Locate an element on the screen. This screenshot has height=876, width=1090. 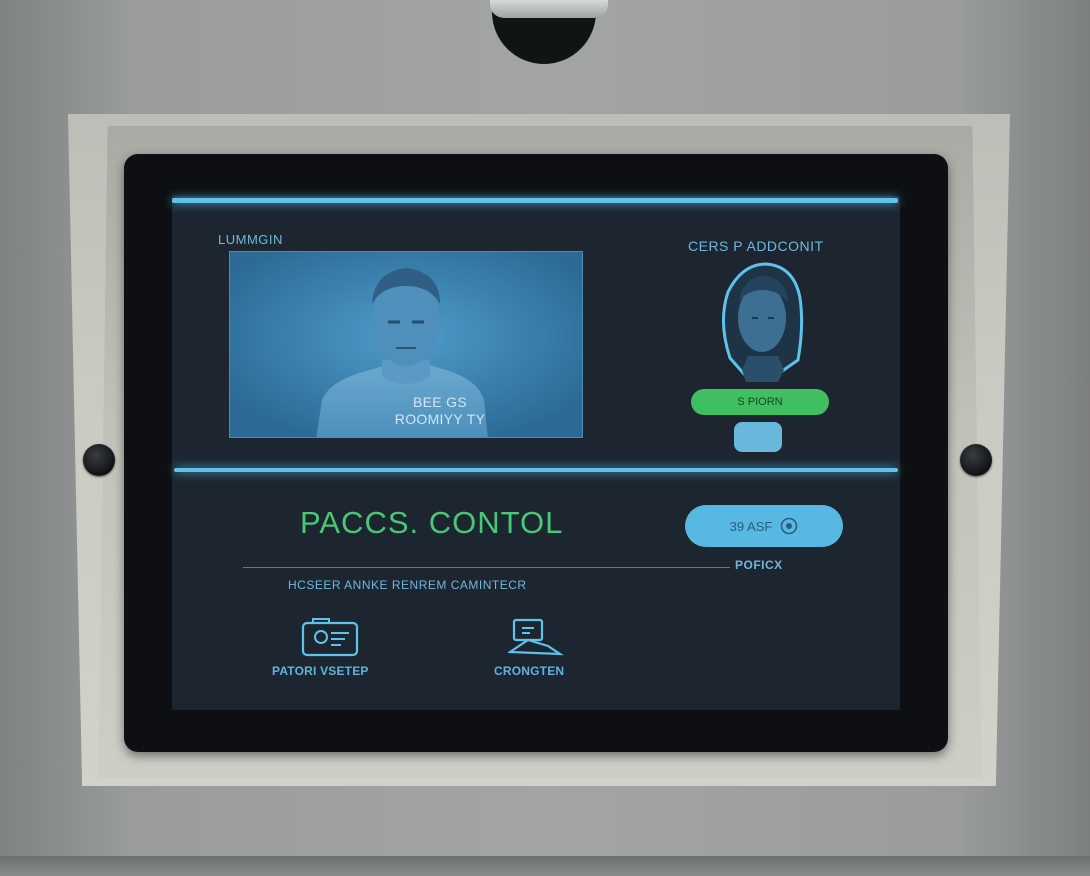
feed-overlay-text: BEE GS ROOMIYY TY is located at coordinates (440, 411).